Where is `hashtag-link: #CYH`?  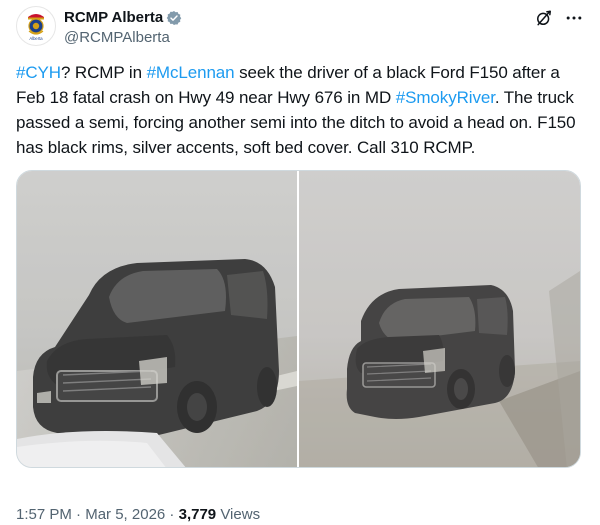 hashtag-link: #CYH is located at coordinates (38, 72).